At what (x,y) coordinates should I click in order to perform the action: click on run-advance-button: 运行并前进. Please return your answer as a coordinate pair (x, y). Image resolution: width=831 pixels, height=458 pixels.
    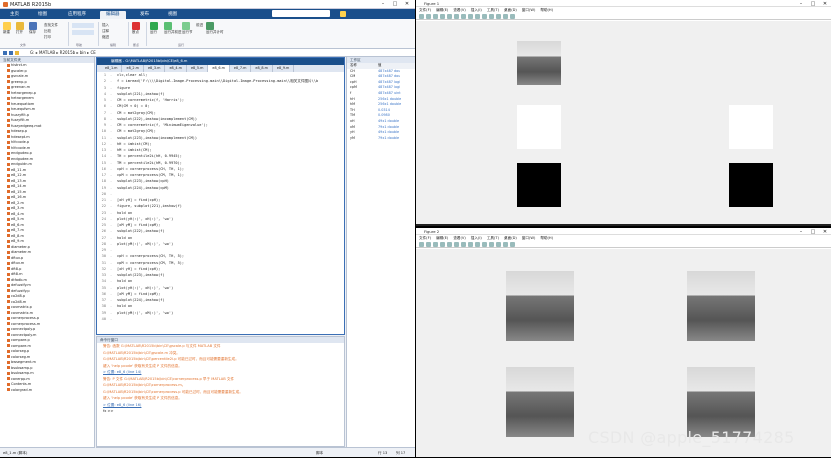
    Looking at the image, I should click on (173, 28).